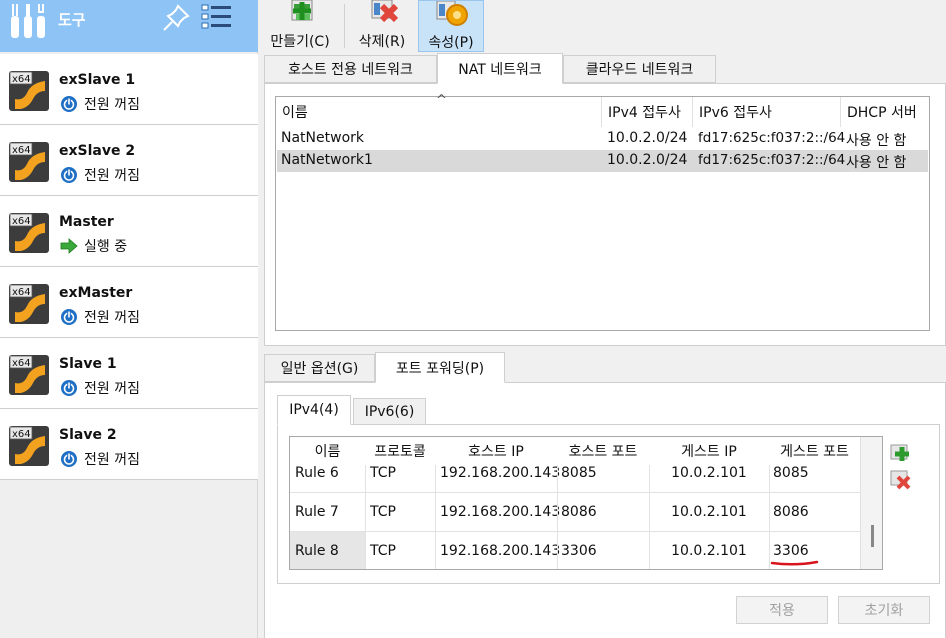 This screenshot has width=946, height=638. Describe the element at coordinates (900, 480) in the screenshot. I see `remove-rule-icon` at that location.